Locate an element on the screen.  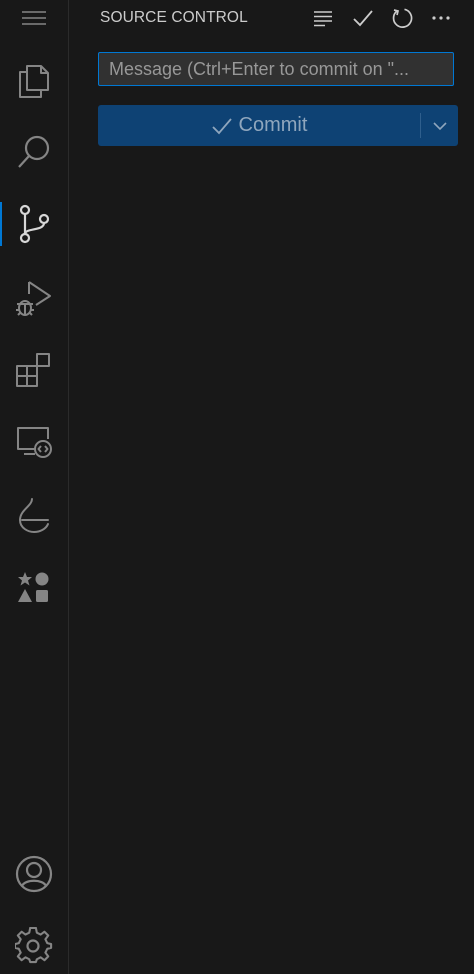
refresh-button is located at coordinates (402, 18).